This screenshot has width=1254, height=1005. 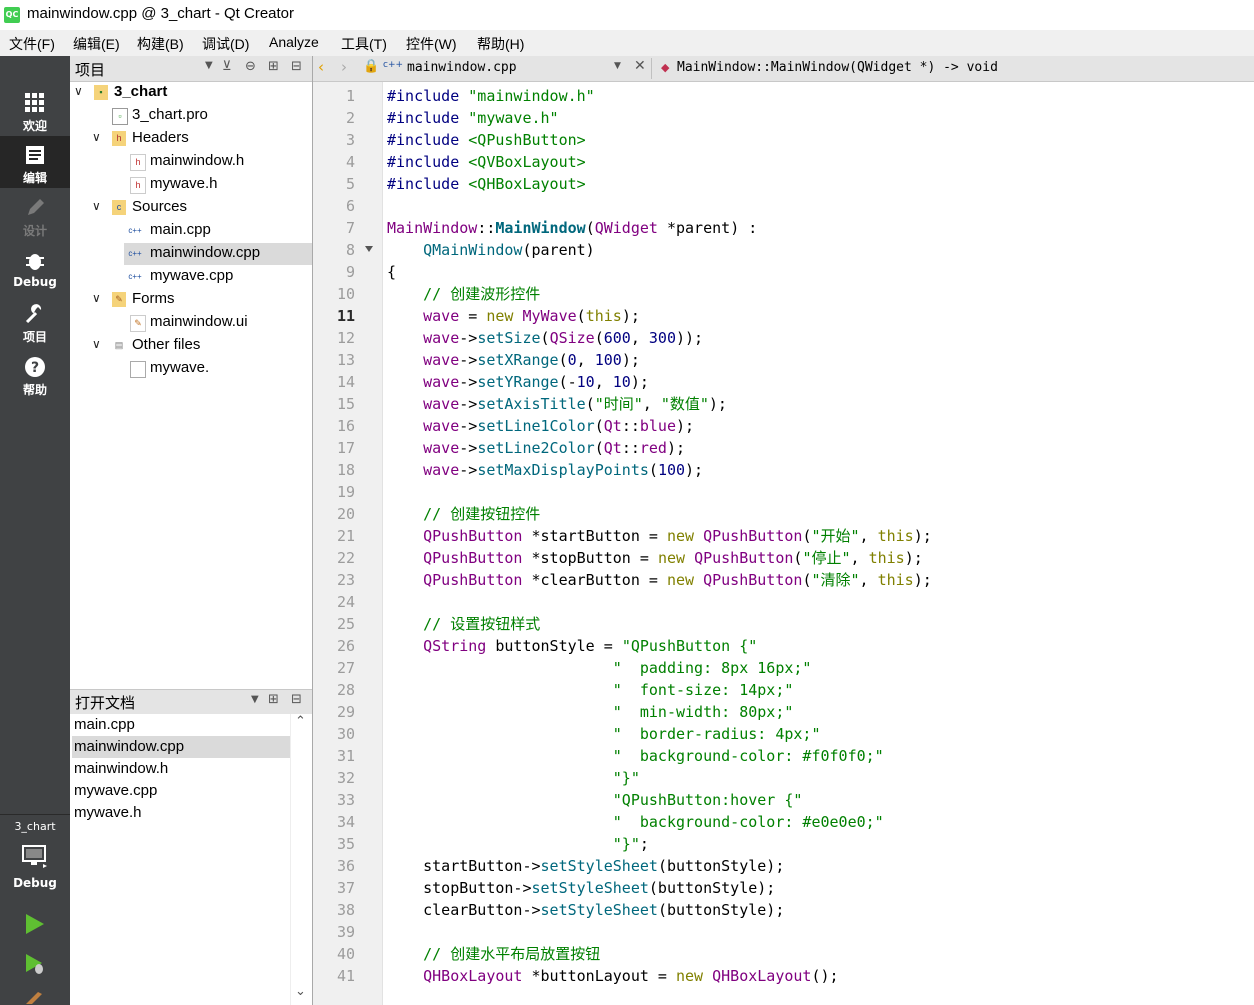 What do you see at coordinates (35, 162) in the screenshot?
I see `mode-edit: 编辑` at bounding box center [35, 162].